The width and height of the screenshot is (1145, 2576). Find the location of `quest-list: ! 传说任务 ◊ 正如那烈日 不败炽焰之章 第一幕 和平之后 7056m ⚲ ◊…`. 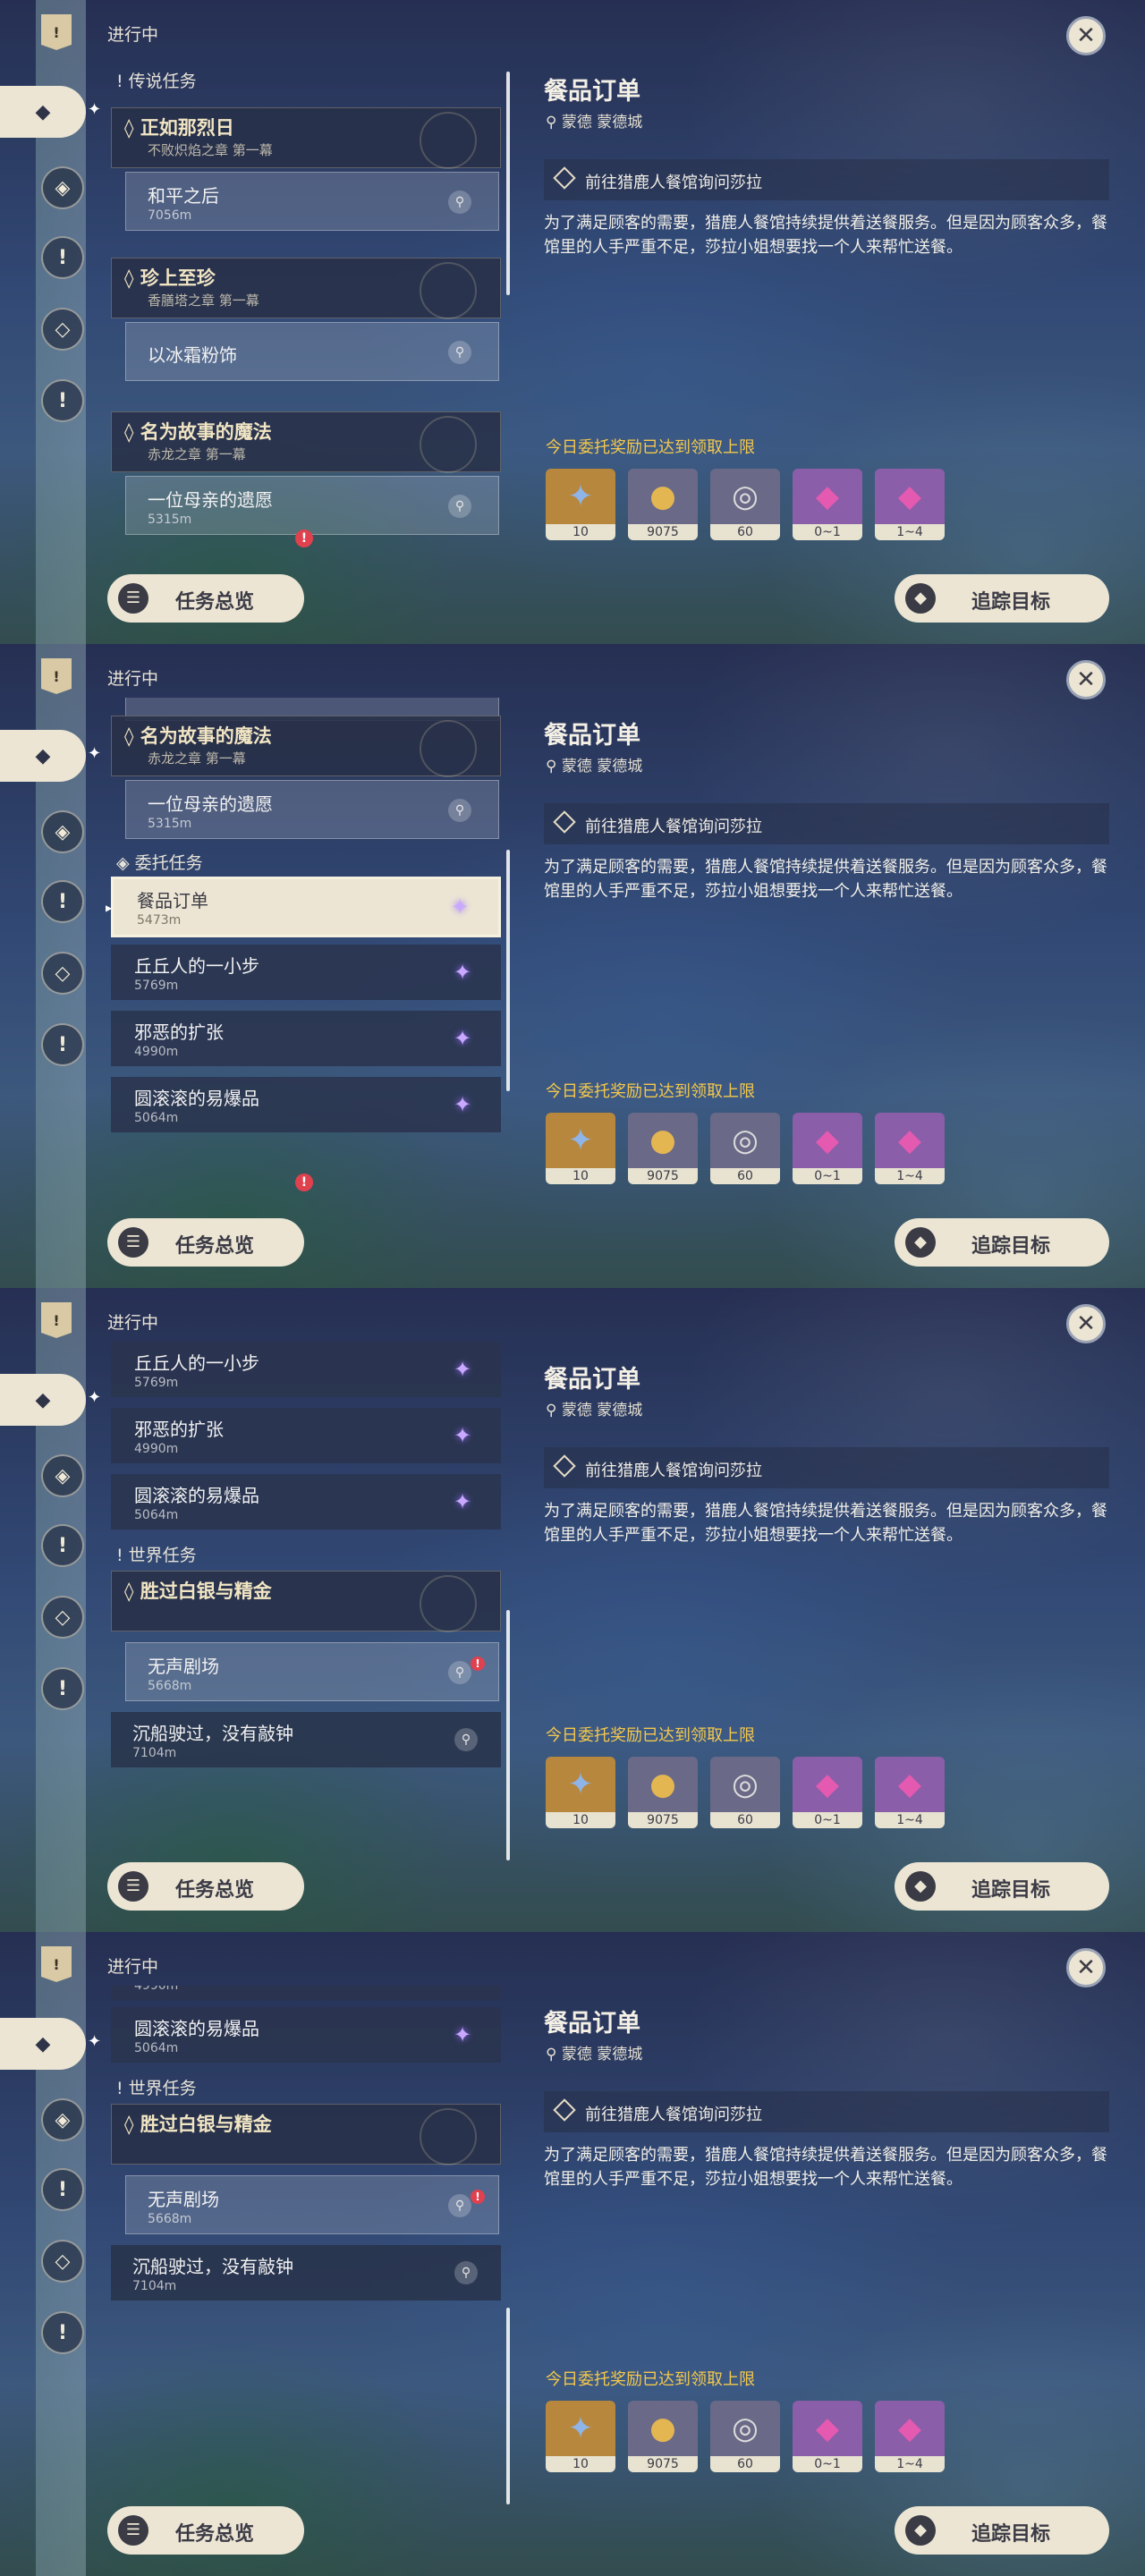

quest-list: ! 传说任务 ◊ 正如那烈日 不败炽焰之章 第一幕 和平之后 7056m ⚲ ◊… is located at coordinates (303, 300).